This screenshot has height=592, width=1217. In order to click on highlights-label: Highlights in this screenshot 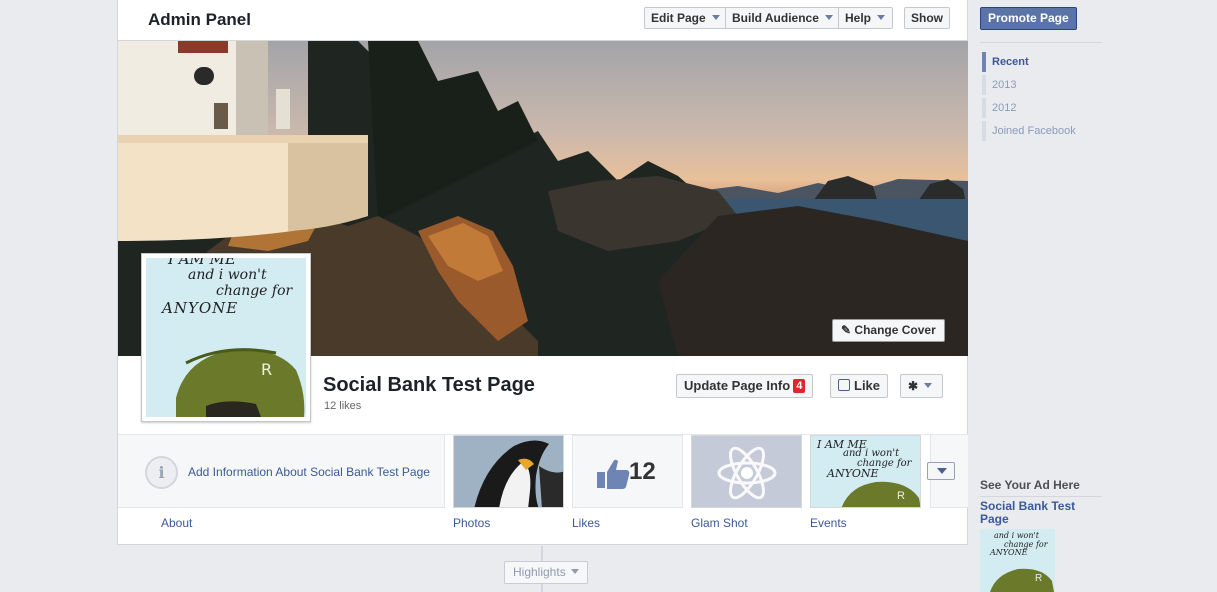, I will do `click(539, 572)`.